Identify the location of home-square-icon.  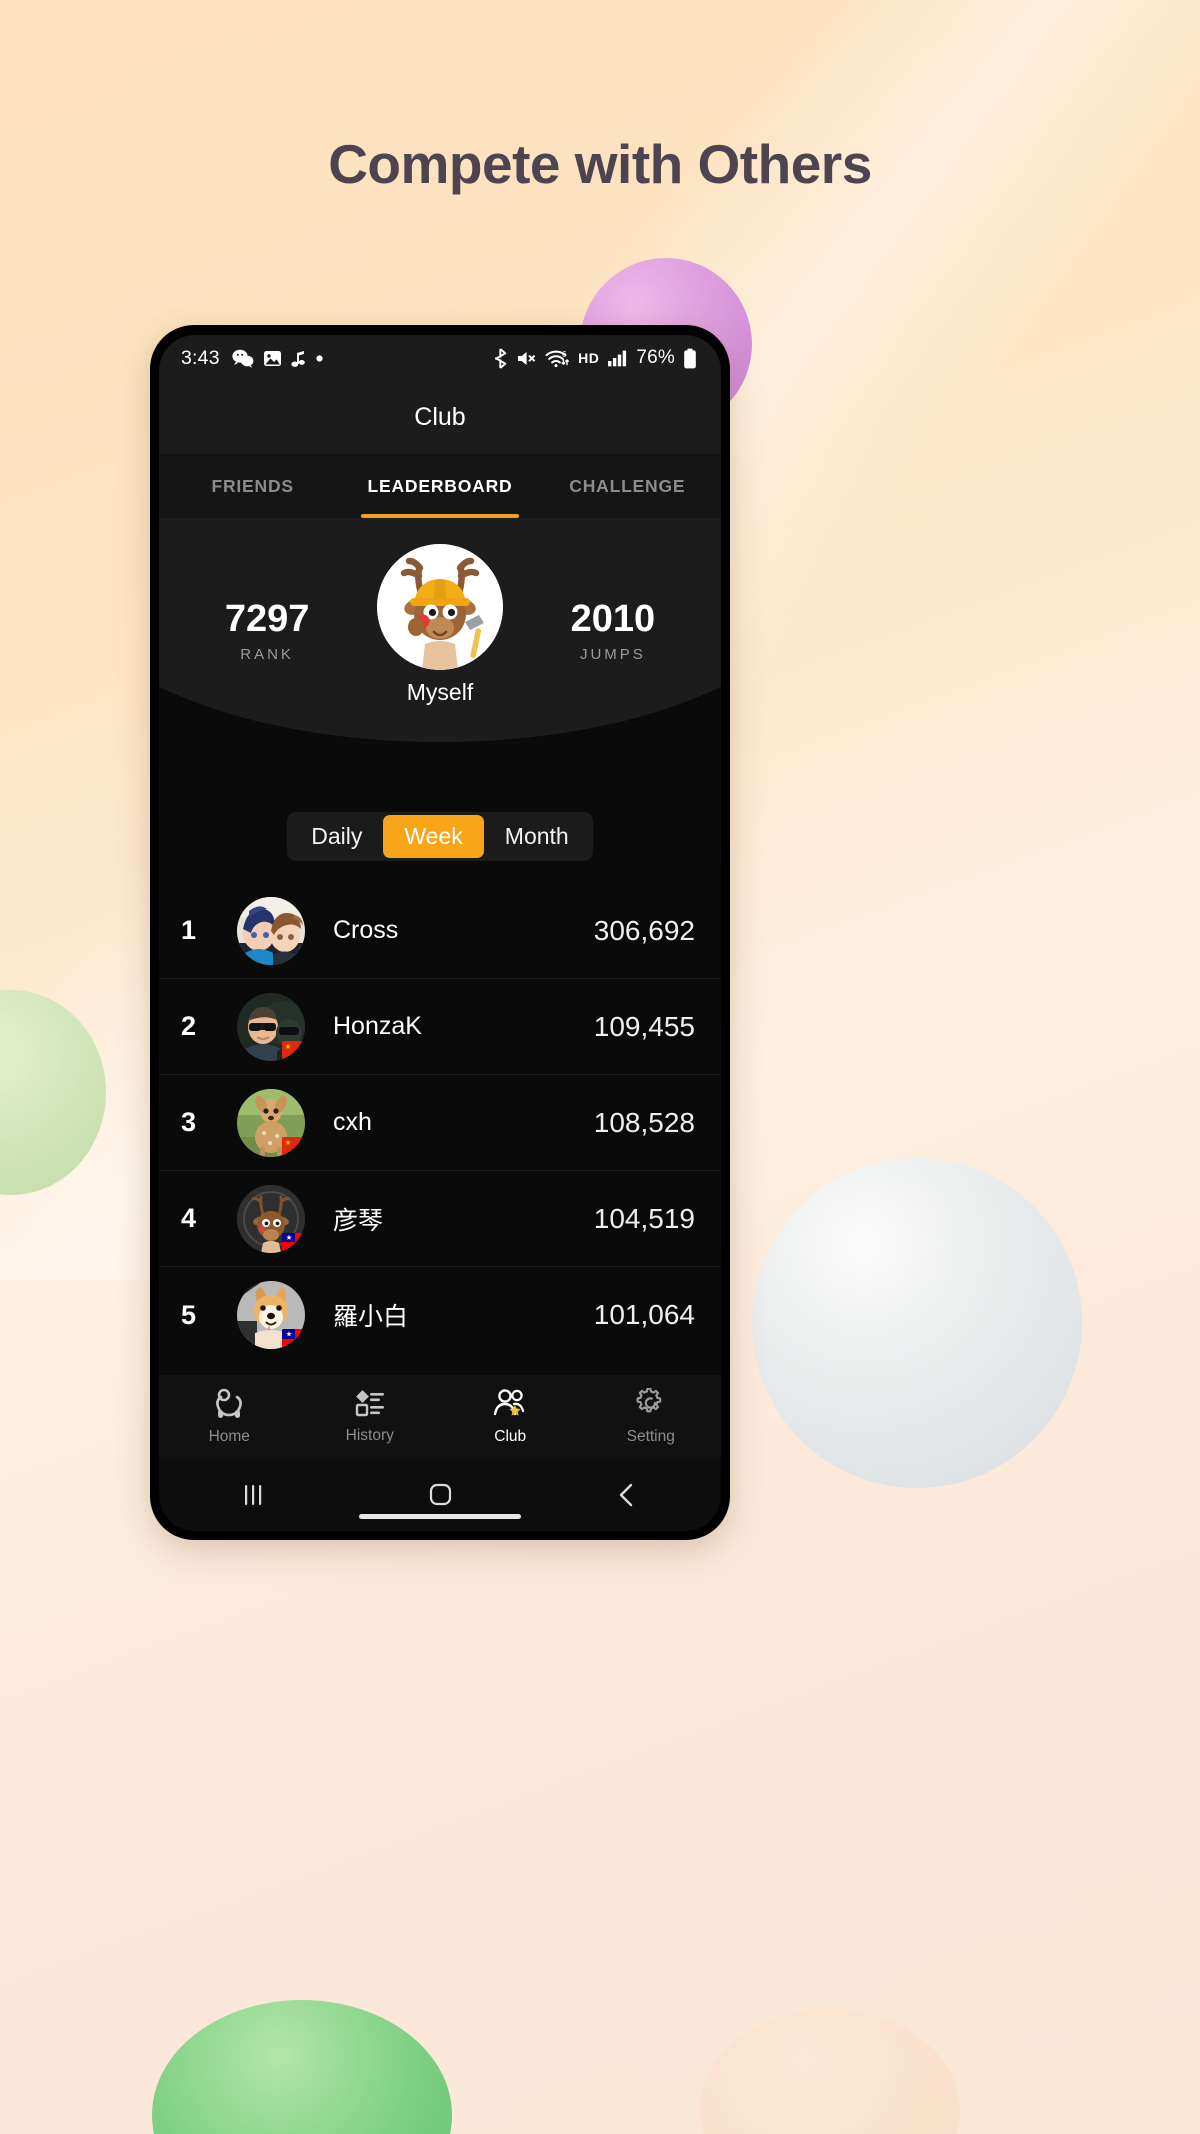
(439, 1495).